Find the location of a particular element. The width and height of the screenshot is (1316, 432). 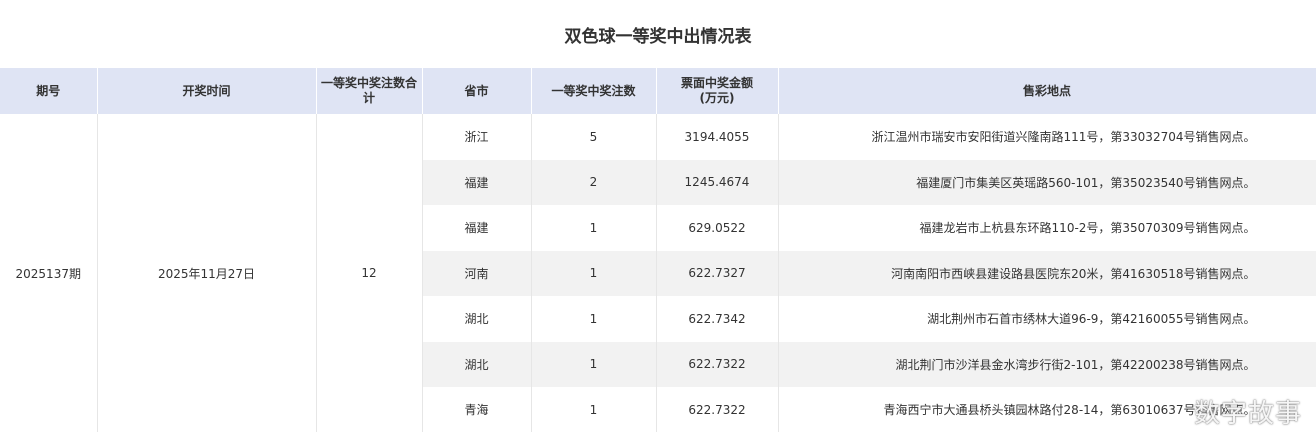

header-winner-count: 一等奖中奖注数 is located at coordinates (594, 91).